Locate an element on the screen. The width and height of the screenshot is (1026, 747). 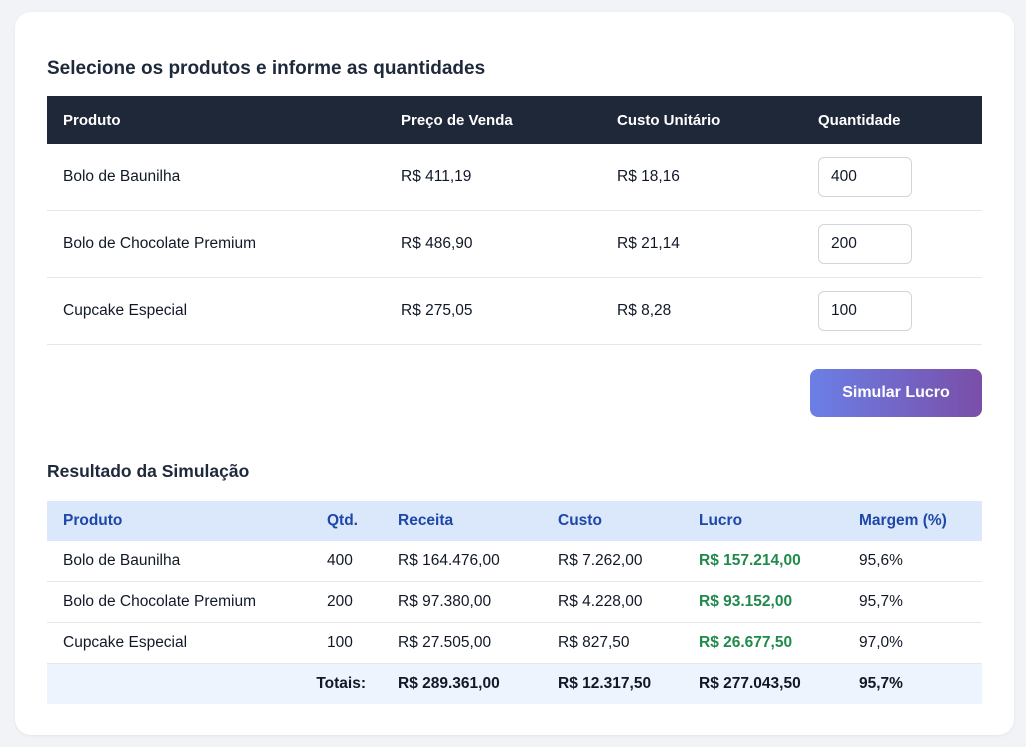
revenue: R$ 97.380,00 is located at coordinates (462, 602).